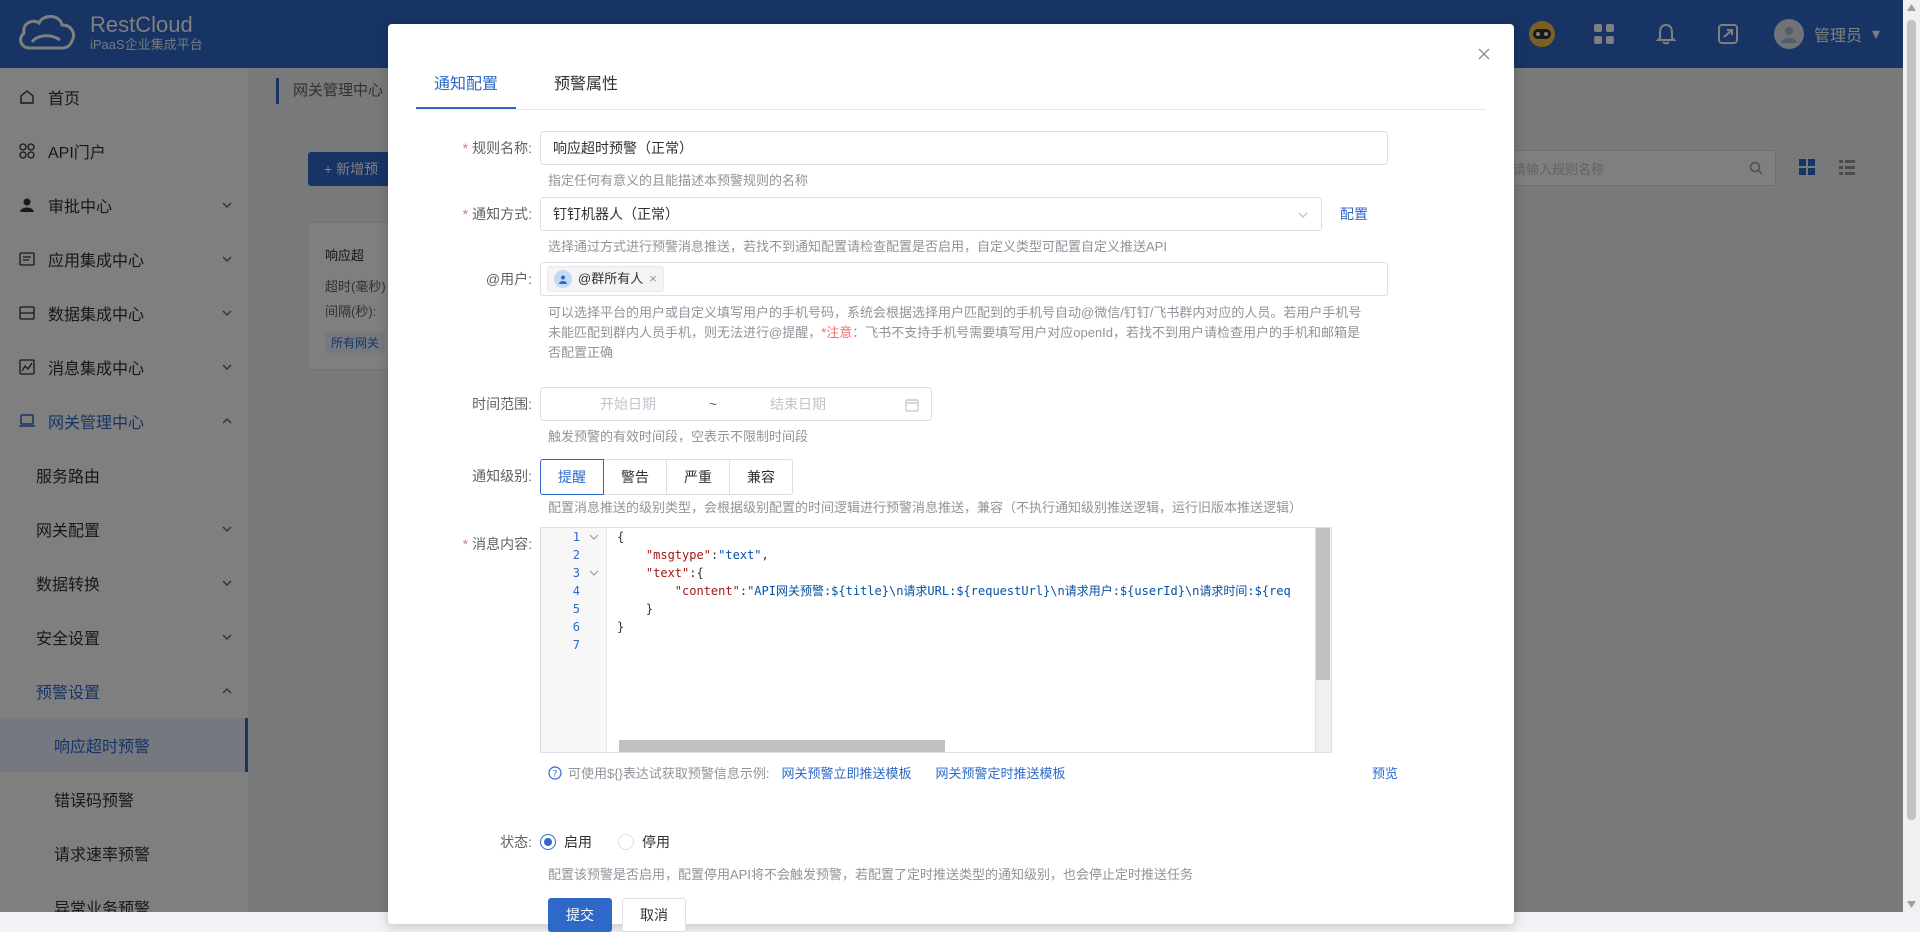 The height and width of the screenshot is (932, 1920). What do you see at coordinates (847, 772) in the screenshot?
I see `immediate-template-link: 网关预警立即推送模板` at bounding box center [847, 772].